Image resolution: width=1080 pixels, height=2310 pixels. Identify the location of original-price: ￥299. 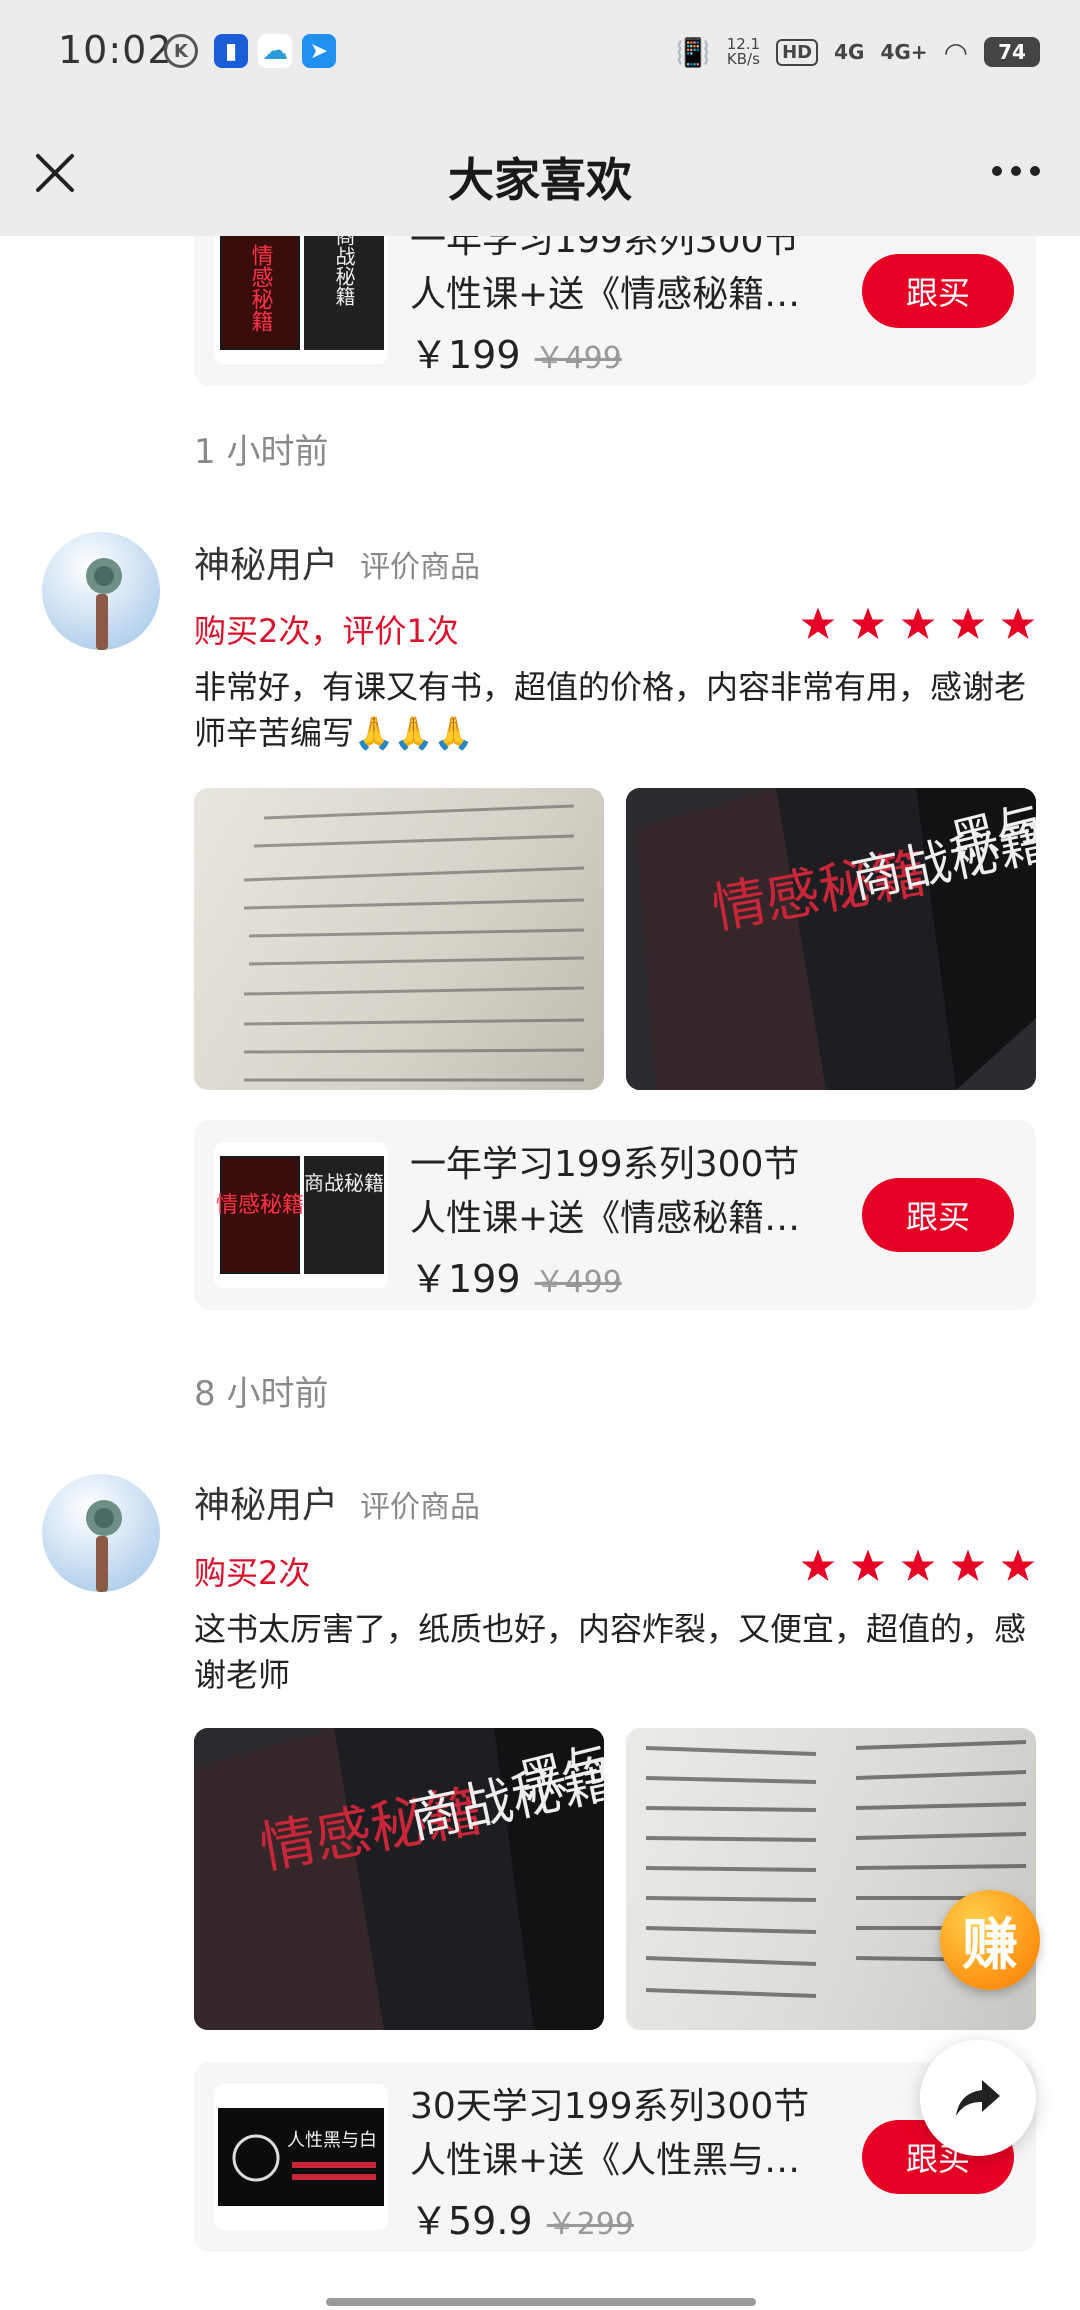
(590, 2224).